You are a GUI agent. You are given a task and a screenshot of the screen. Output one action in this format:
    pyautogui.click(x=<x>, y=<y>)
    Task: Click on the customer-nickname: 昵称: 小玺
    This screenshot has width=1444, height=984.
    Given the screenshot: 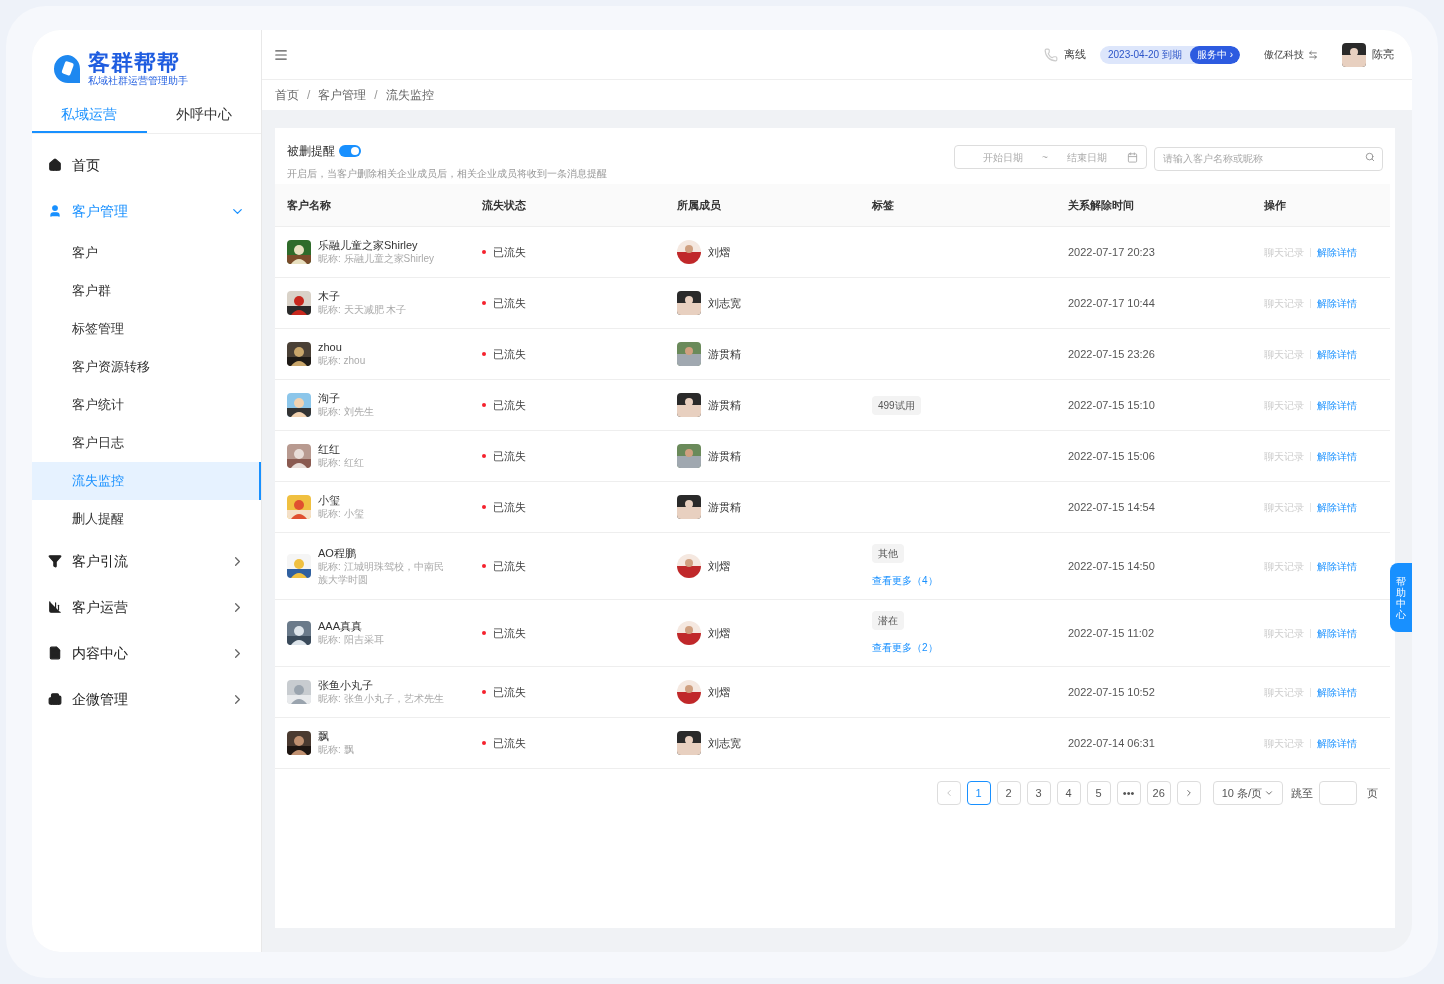 What is the action you would take?
    pyautogui.click(x=341, y=513)
    